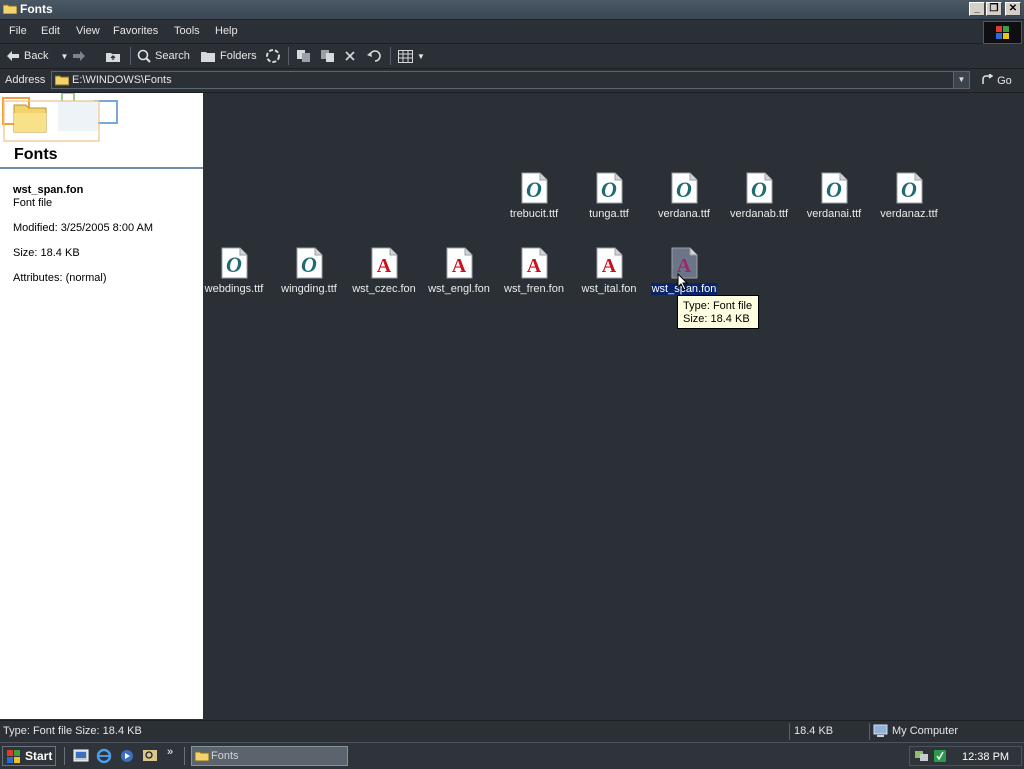 The width and height of the screenshot is (1024, 769). I want to click on search-label: Search, so click(172, 56).